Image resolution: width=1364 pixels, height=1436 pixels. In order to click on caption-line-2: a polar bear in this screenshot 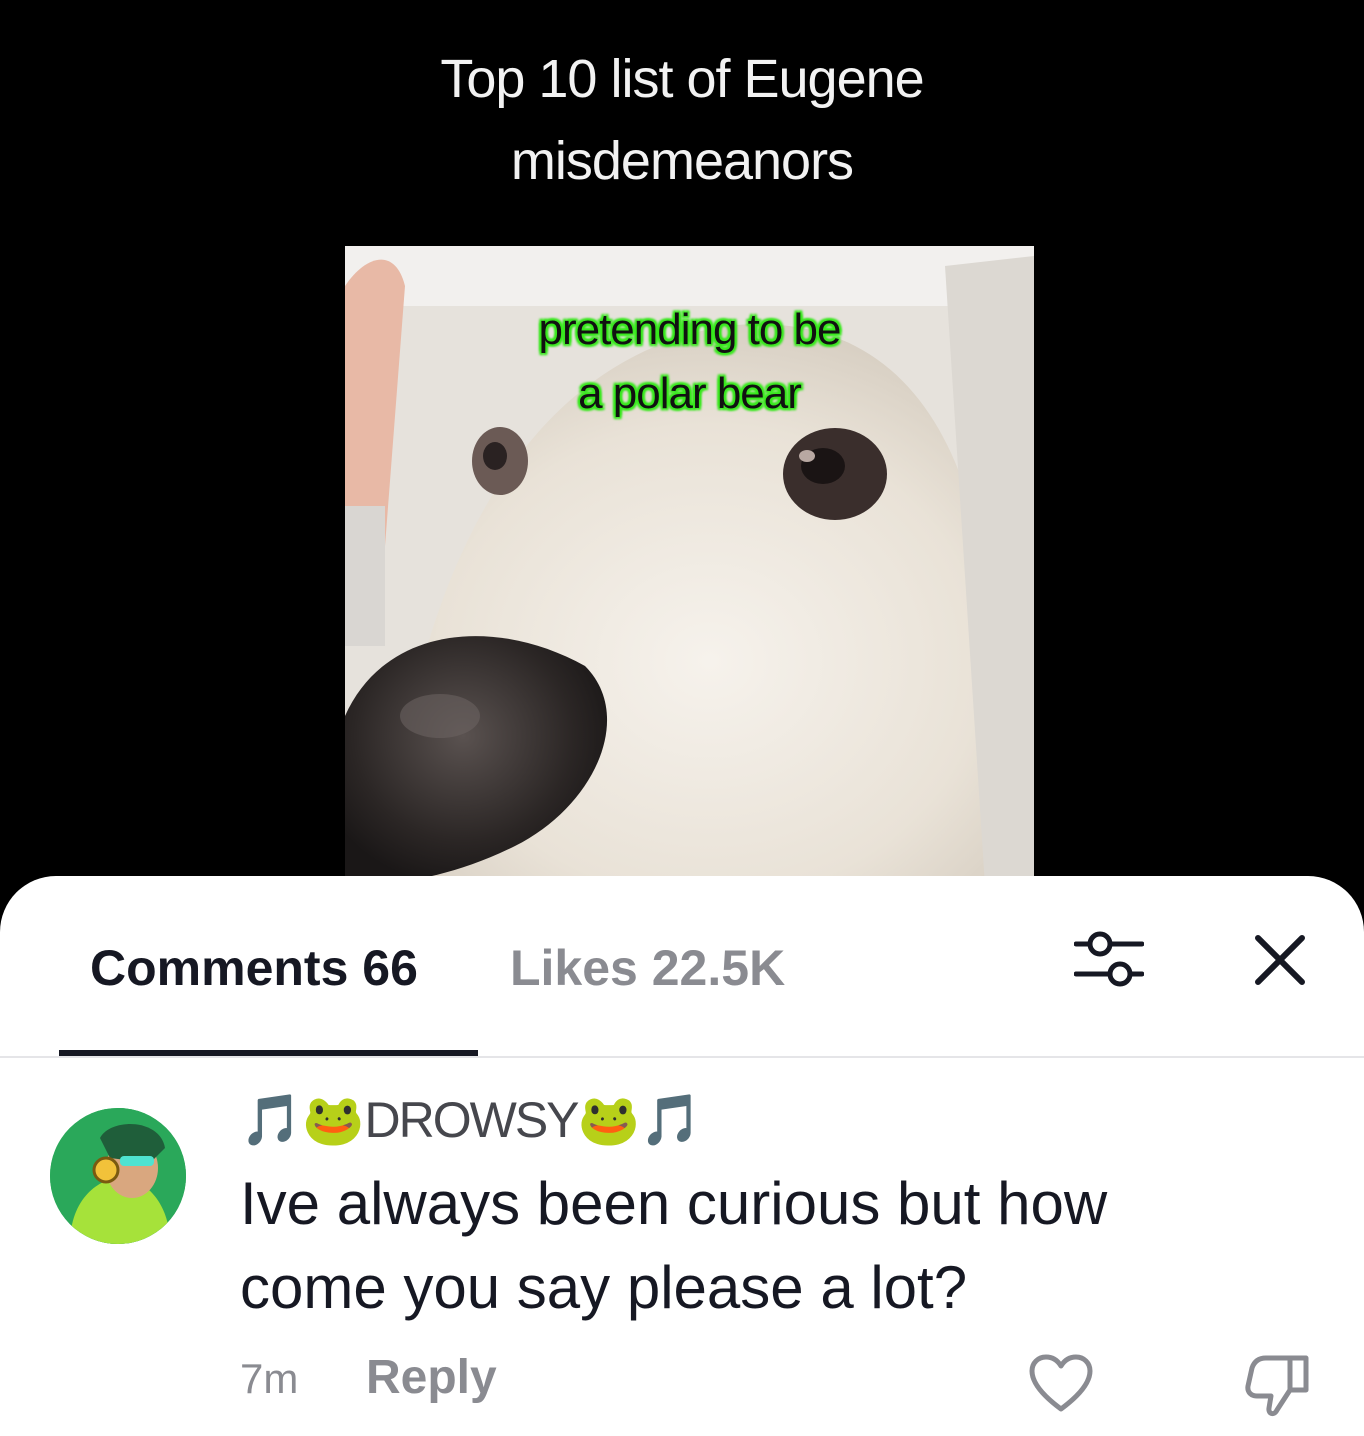, I will do `click(690, 393)`.